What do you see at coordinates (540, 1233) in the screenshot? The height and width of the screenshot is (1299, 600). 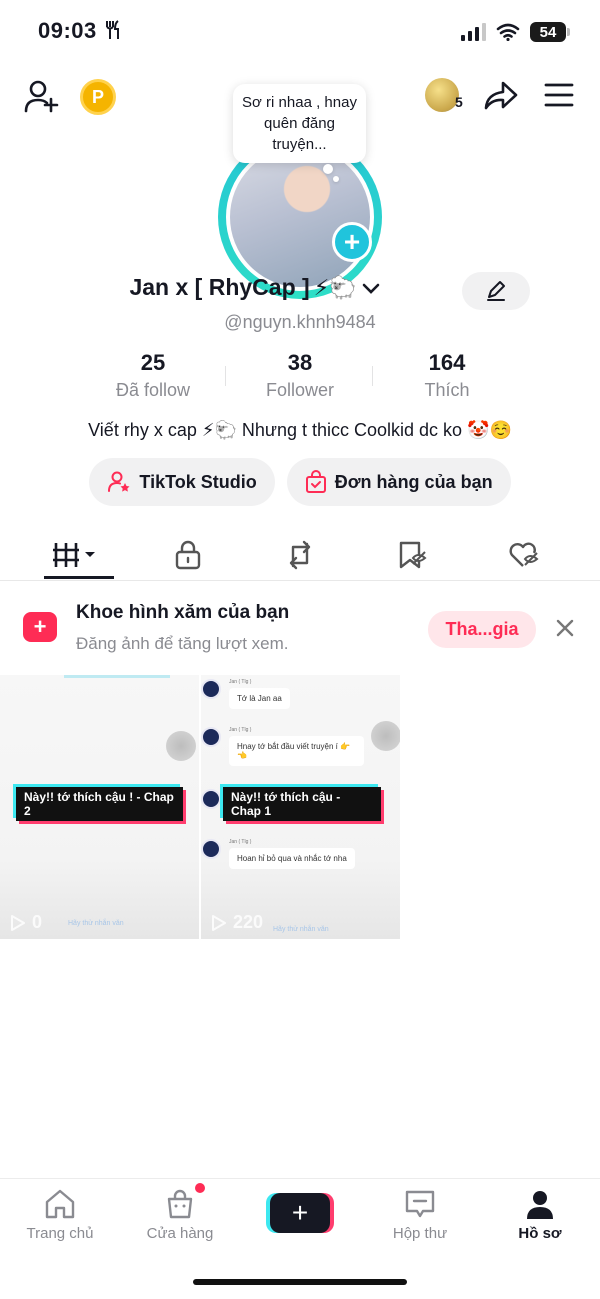 I see `nav-label: Hồ sơ` at bounding box center [540, 1233].